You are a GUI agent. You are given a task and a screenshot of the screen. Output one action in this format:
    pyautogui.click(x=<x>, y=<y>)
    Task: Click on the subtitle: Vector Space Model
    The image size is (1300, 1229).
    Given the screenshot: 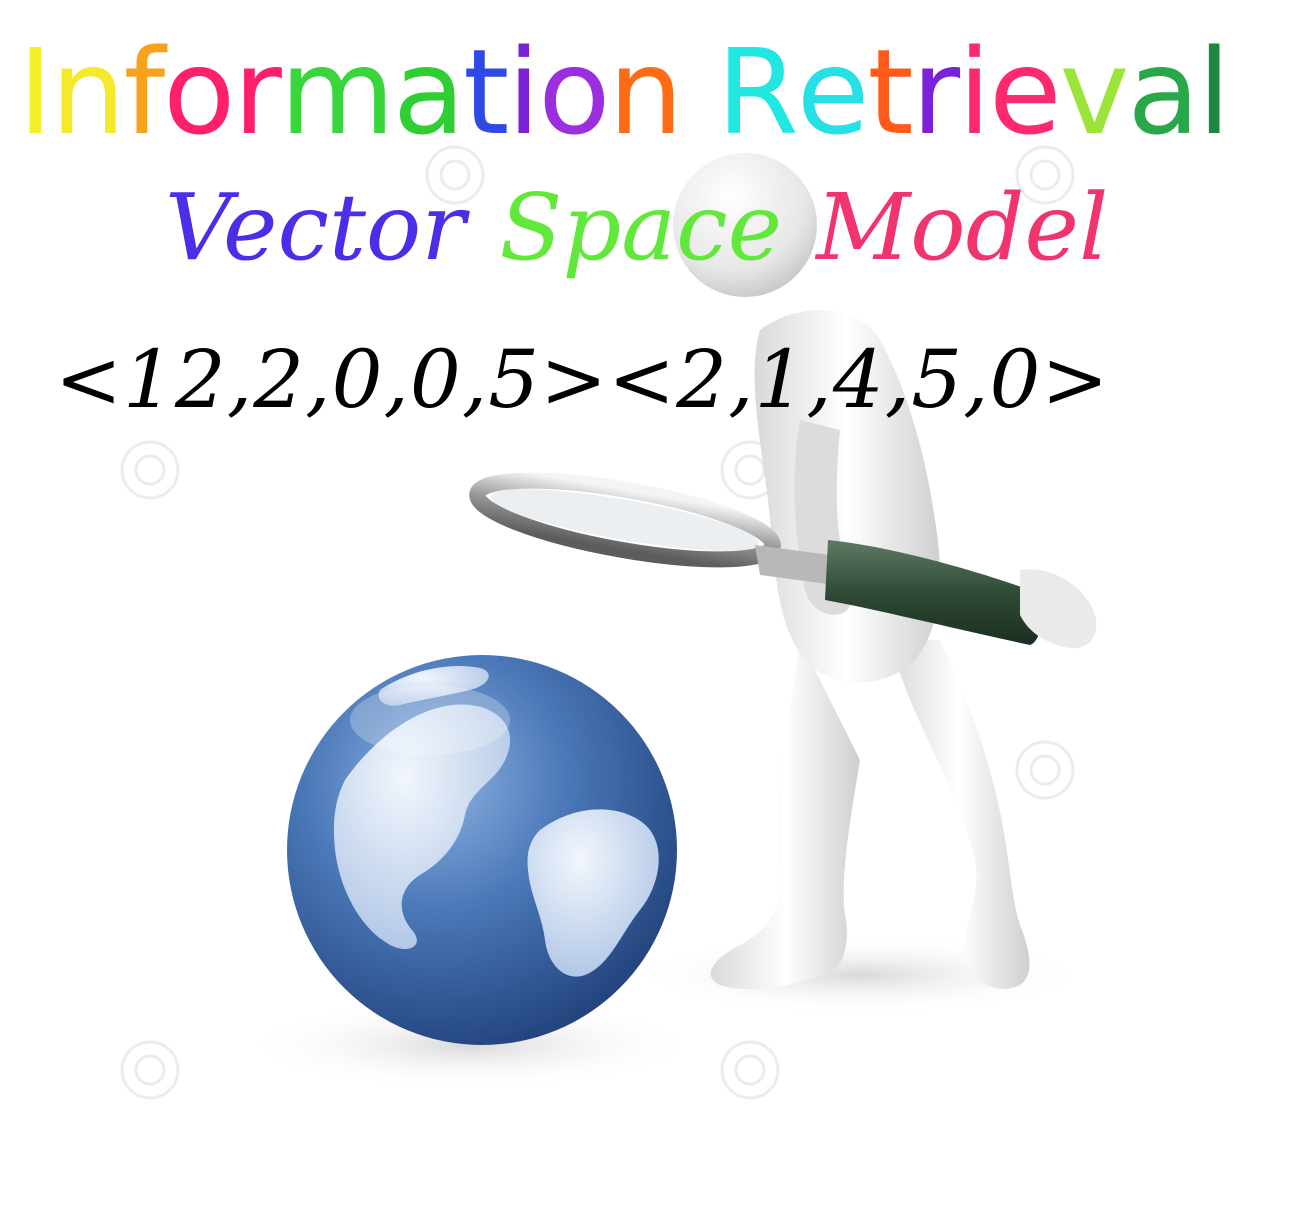 What is the action you would take?
    pyautogui.click(x=715, y=228)
    